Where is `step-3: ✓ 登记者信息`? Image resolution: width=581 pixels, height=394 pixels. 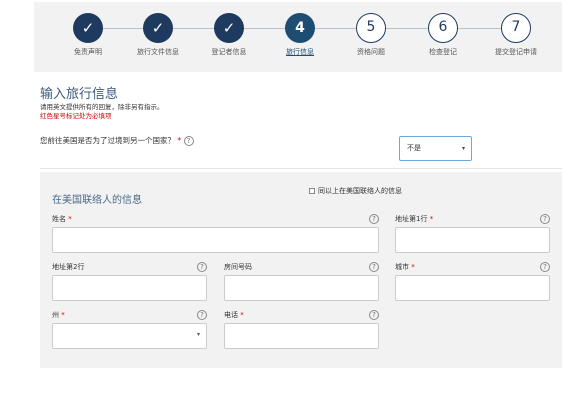
step-3: ✓ 登记者信息 is located at coordinates (229, 35).